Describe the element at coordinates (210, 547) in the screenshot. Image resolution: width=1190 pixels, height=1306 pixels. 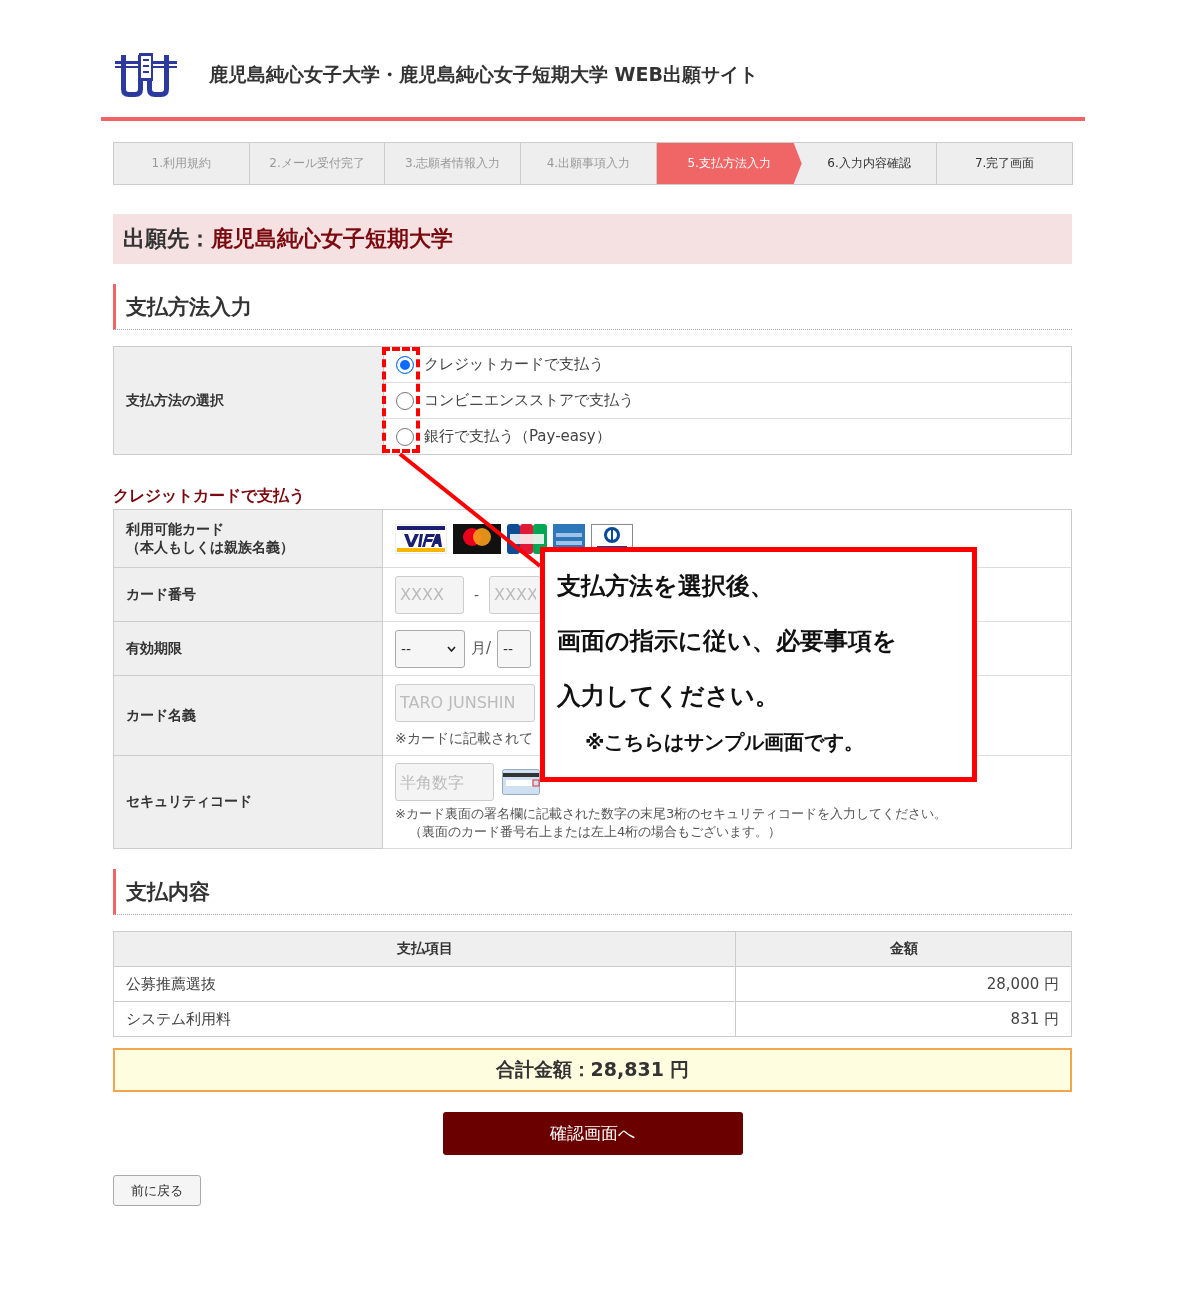
I see `row-label: （本人もしくは親族名義）` at that location.